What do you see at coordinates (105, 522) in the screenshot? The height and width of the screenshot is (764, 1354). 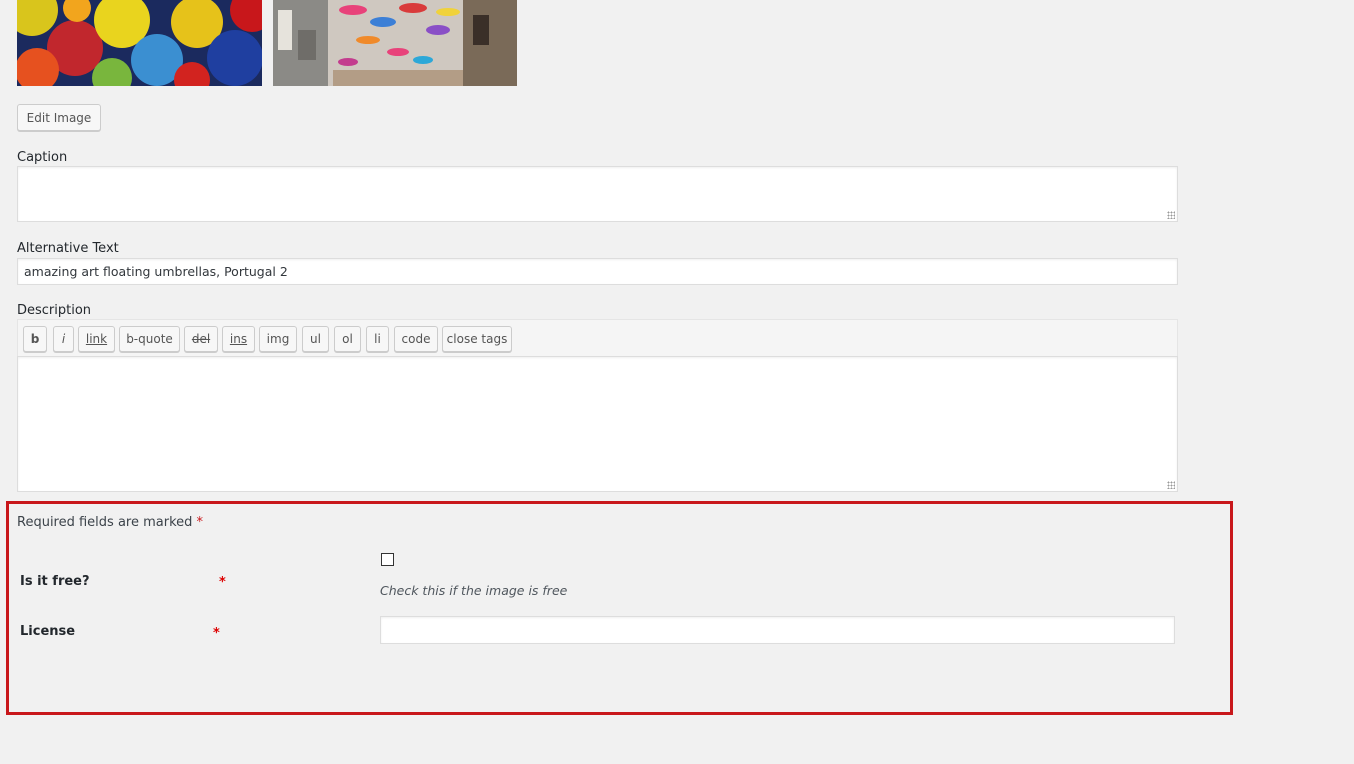 I see `required-note-text: Required fields are marked` at bounding box center [105, 522].